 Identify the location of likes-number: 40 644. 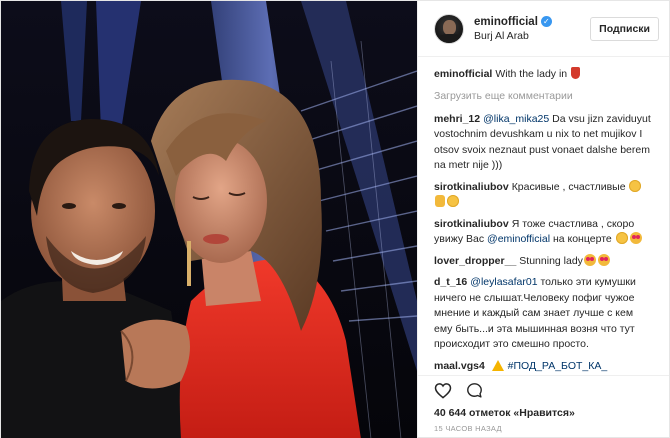
(450, 413).